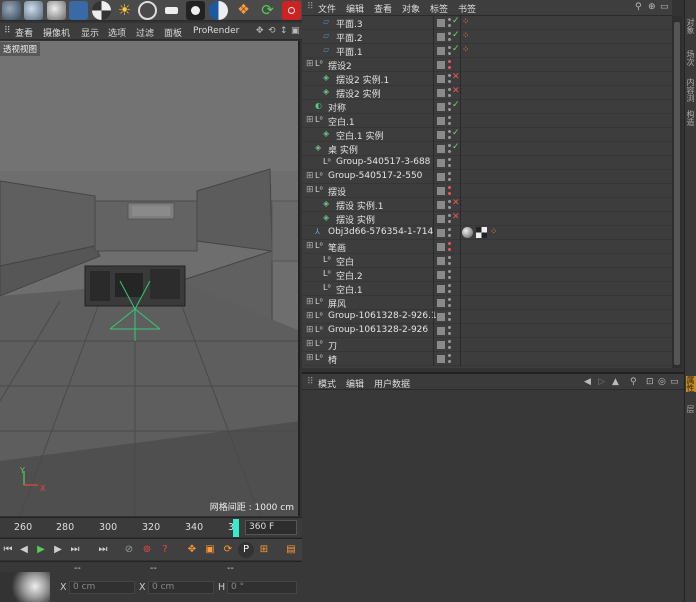 The image size is (696, 602). What do you see at coordinates (691, 93) in the screenshot?
I see `dock-tab-content-browser: 内容浏览器` at bounding box center [691, 93].